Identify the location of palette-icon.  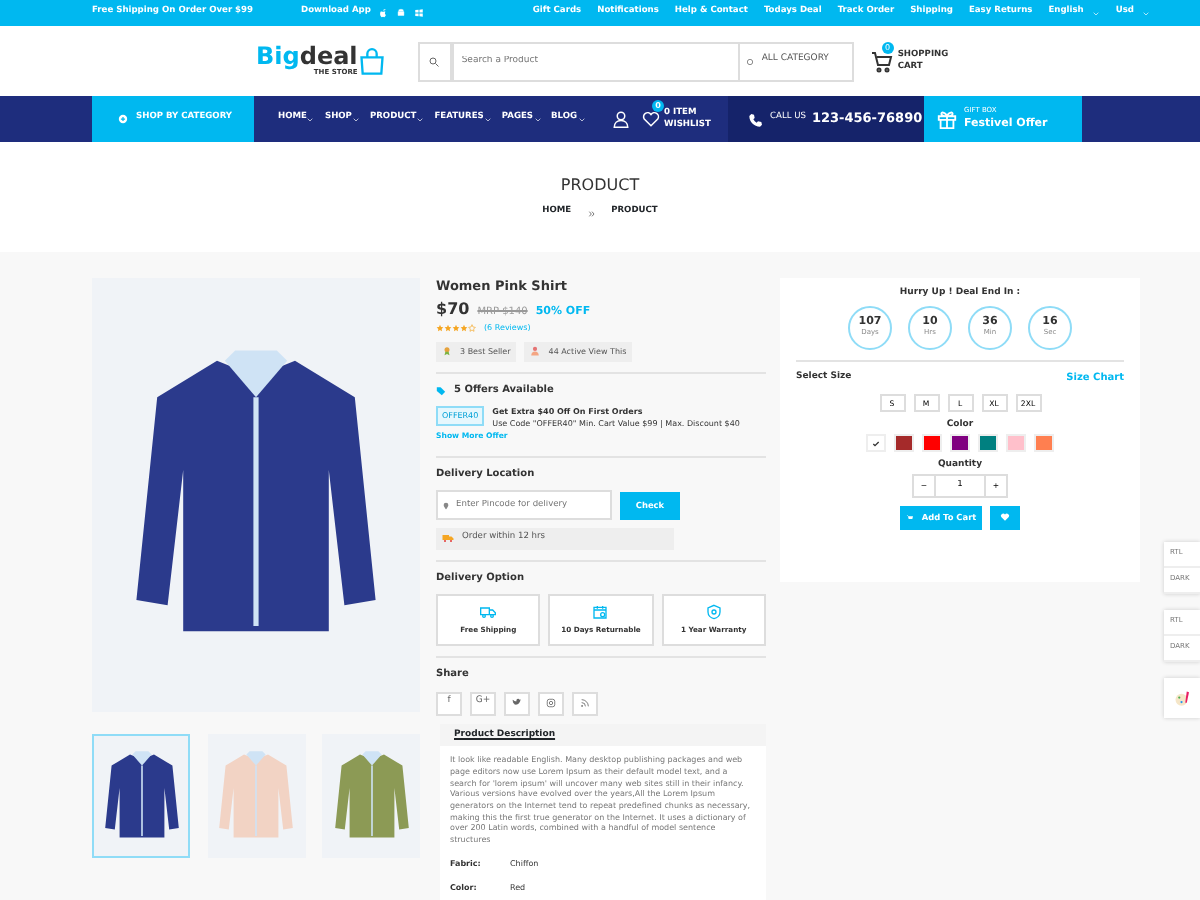
(1182, 698).